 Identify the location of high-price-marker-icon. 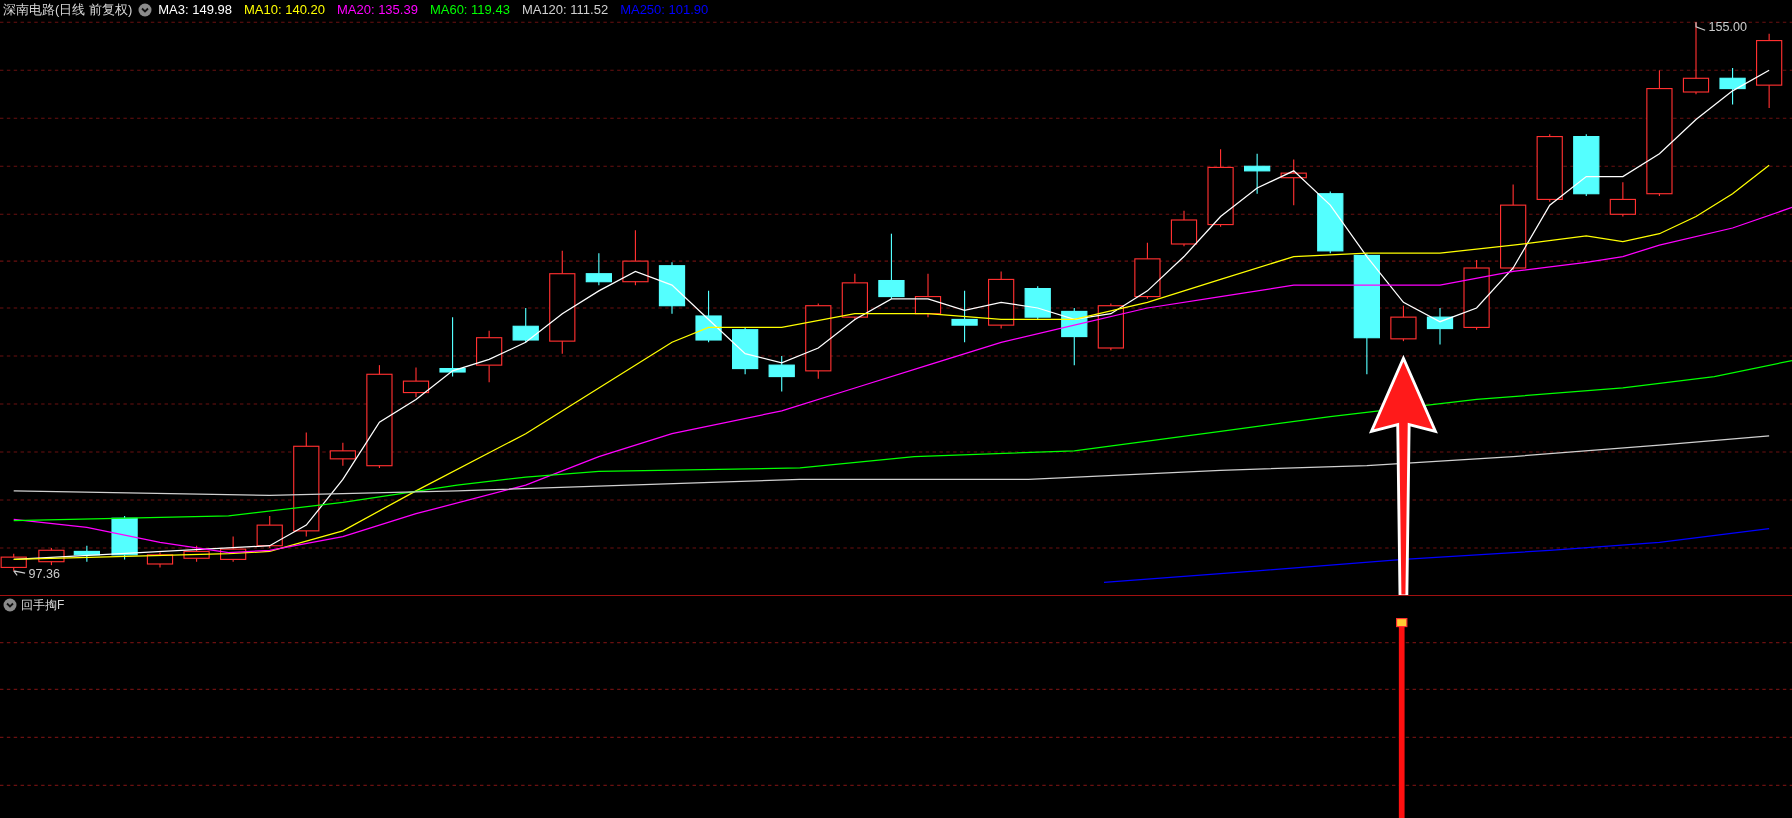
(1700, 26).